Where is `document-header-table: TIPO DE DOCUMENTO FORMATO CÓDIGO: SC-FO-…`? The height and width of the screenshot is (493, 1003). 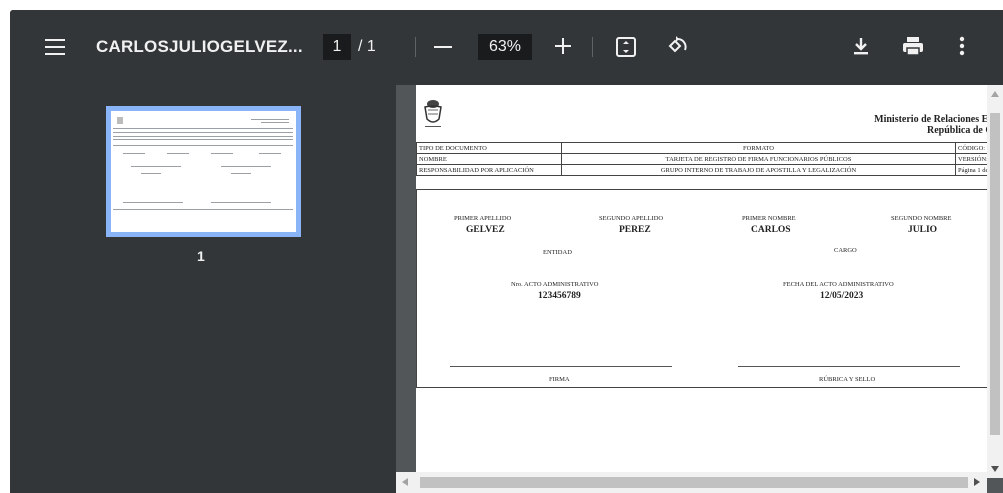 document-header-table: TIPO DE DOCUMENTO FORMATO CÓDIGO: SC-FO-… is located at coordinates (709, 159).